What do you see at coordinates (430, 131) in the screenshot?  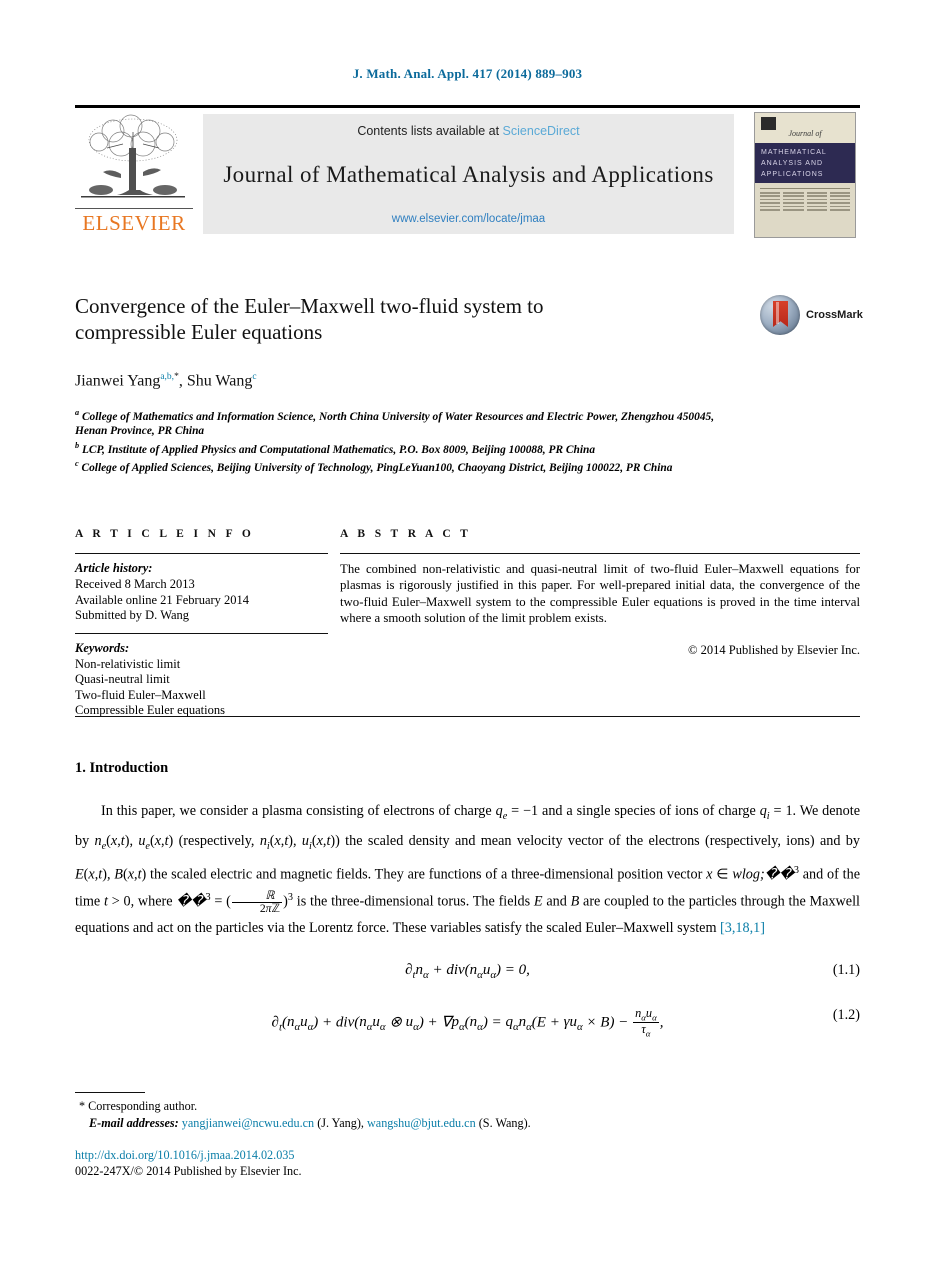 I see `contents-prefix: Contents lists available at` at bounding box center [430, 131].